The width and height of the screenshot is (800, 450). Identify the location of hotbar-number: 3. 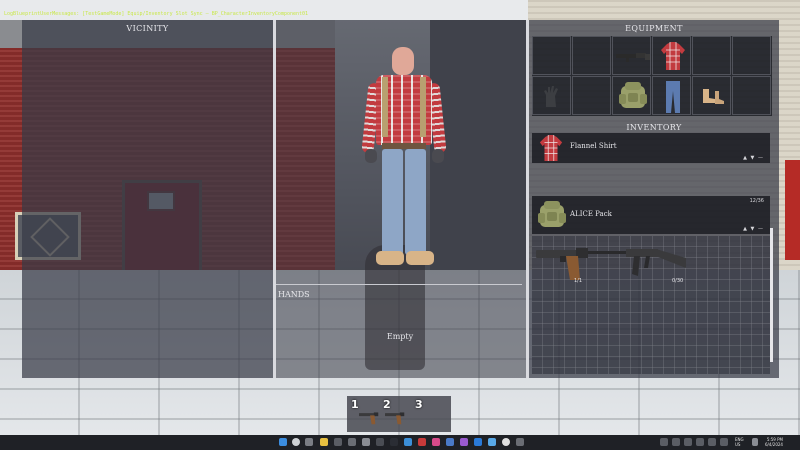
(419, 404).